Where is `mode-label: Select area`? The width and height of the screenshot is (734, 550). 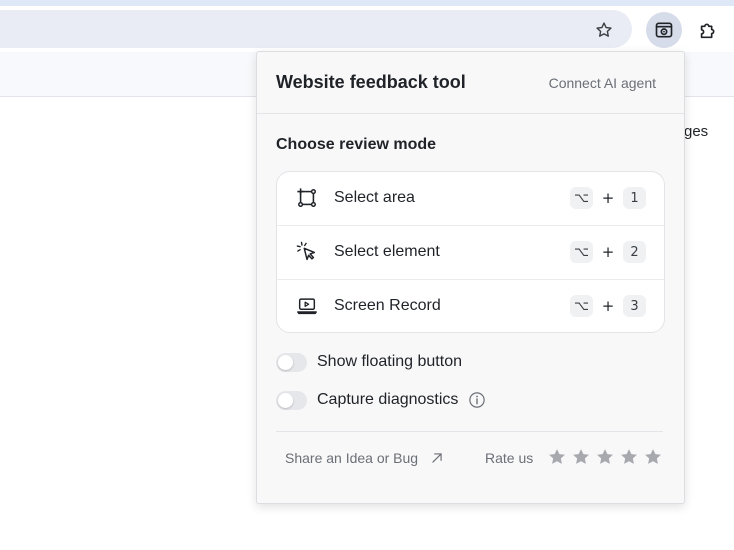
mode-label: Select area is located at coordinates (374, 197).